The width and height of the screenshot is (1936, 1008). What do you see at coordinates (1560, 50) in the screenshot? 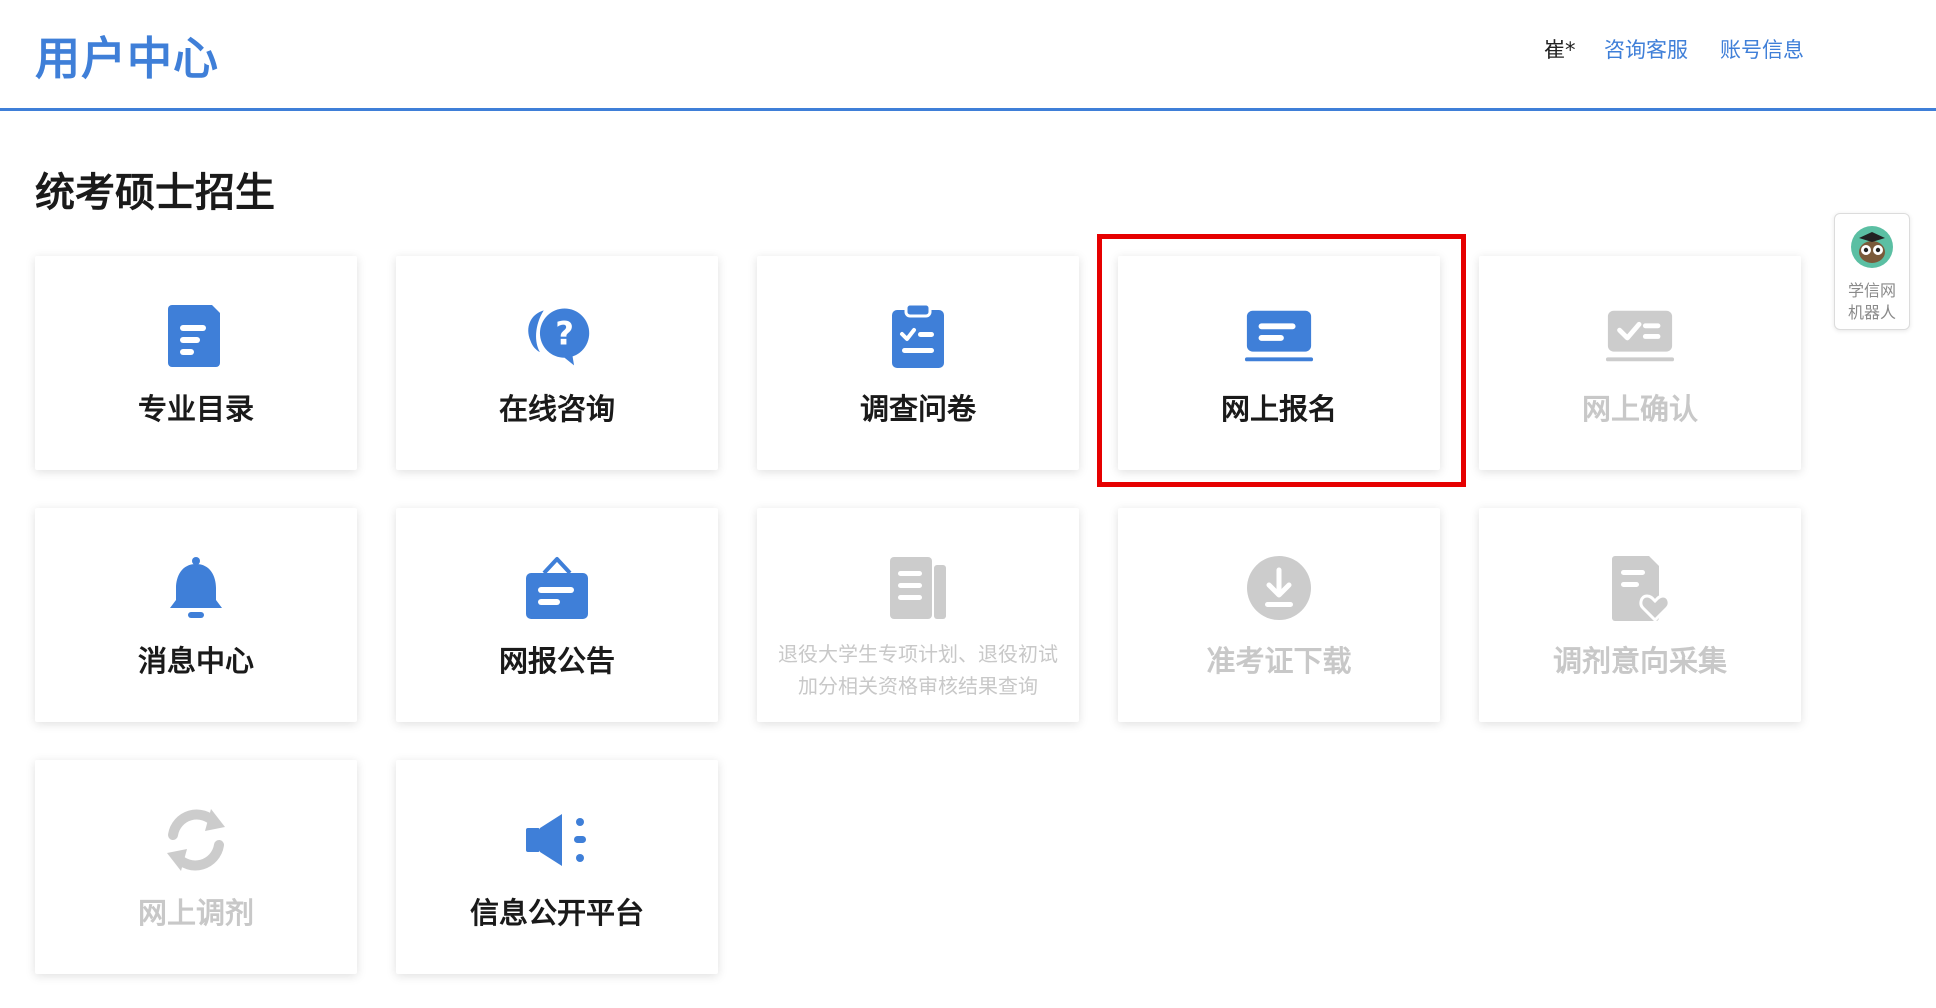
I see `user-name: 崔*` at bounding box center [1560, 50].